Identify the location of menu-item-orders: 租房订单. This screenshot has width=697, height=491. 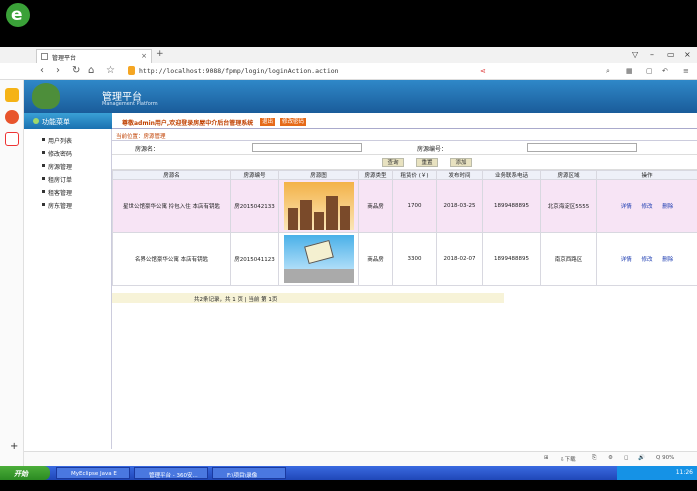
(68, 179).